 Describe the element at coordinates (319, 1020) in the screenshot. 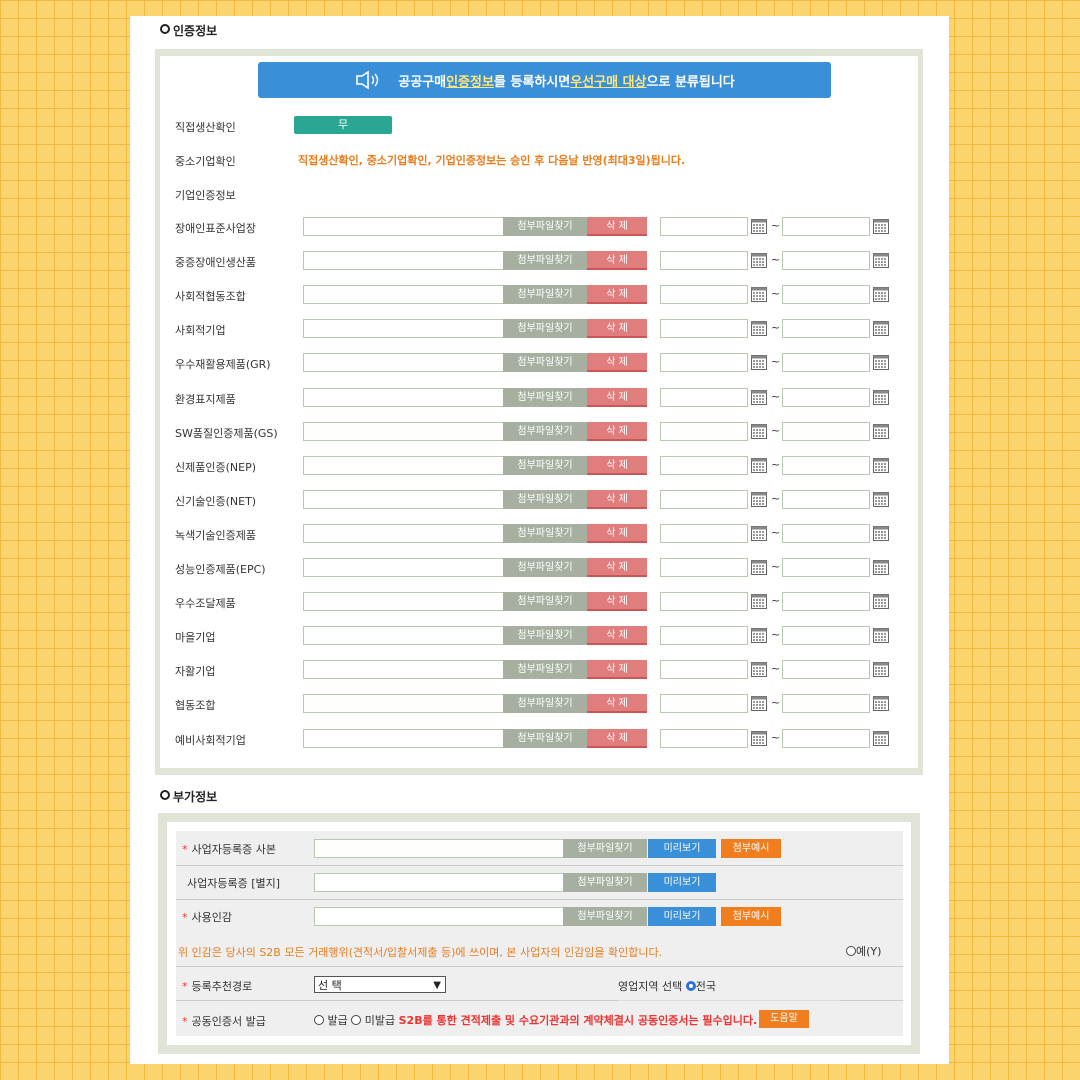

I see `issued-radio` at that location.